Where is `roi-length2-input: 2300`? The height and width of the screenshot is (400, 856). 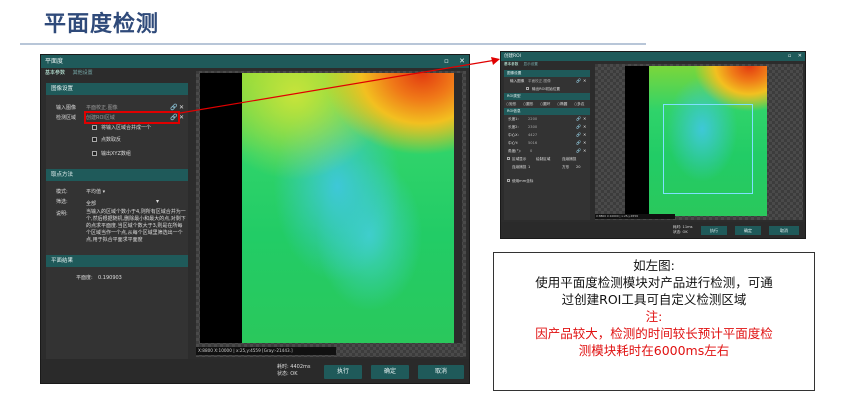 roi-length2-input: 2300 is located at coordinates (532, 127).